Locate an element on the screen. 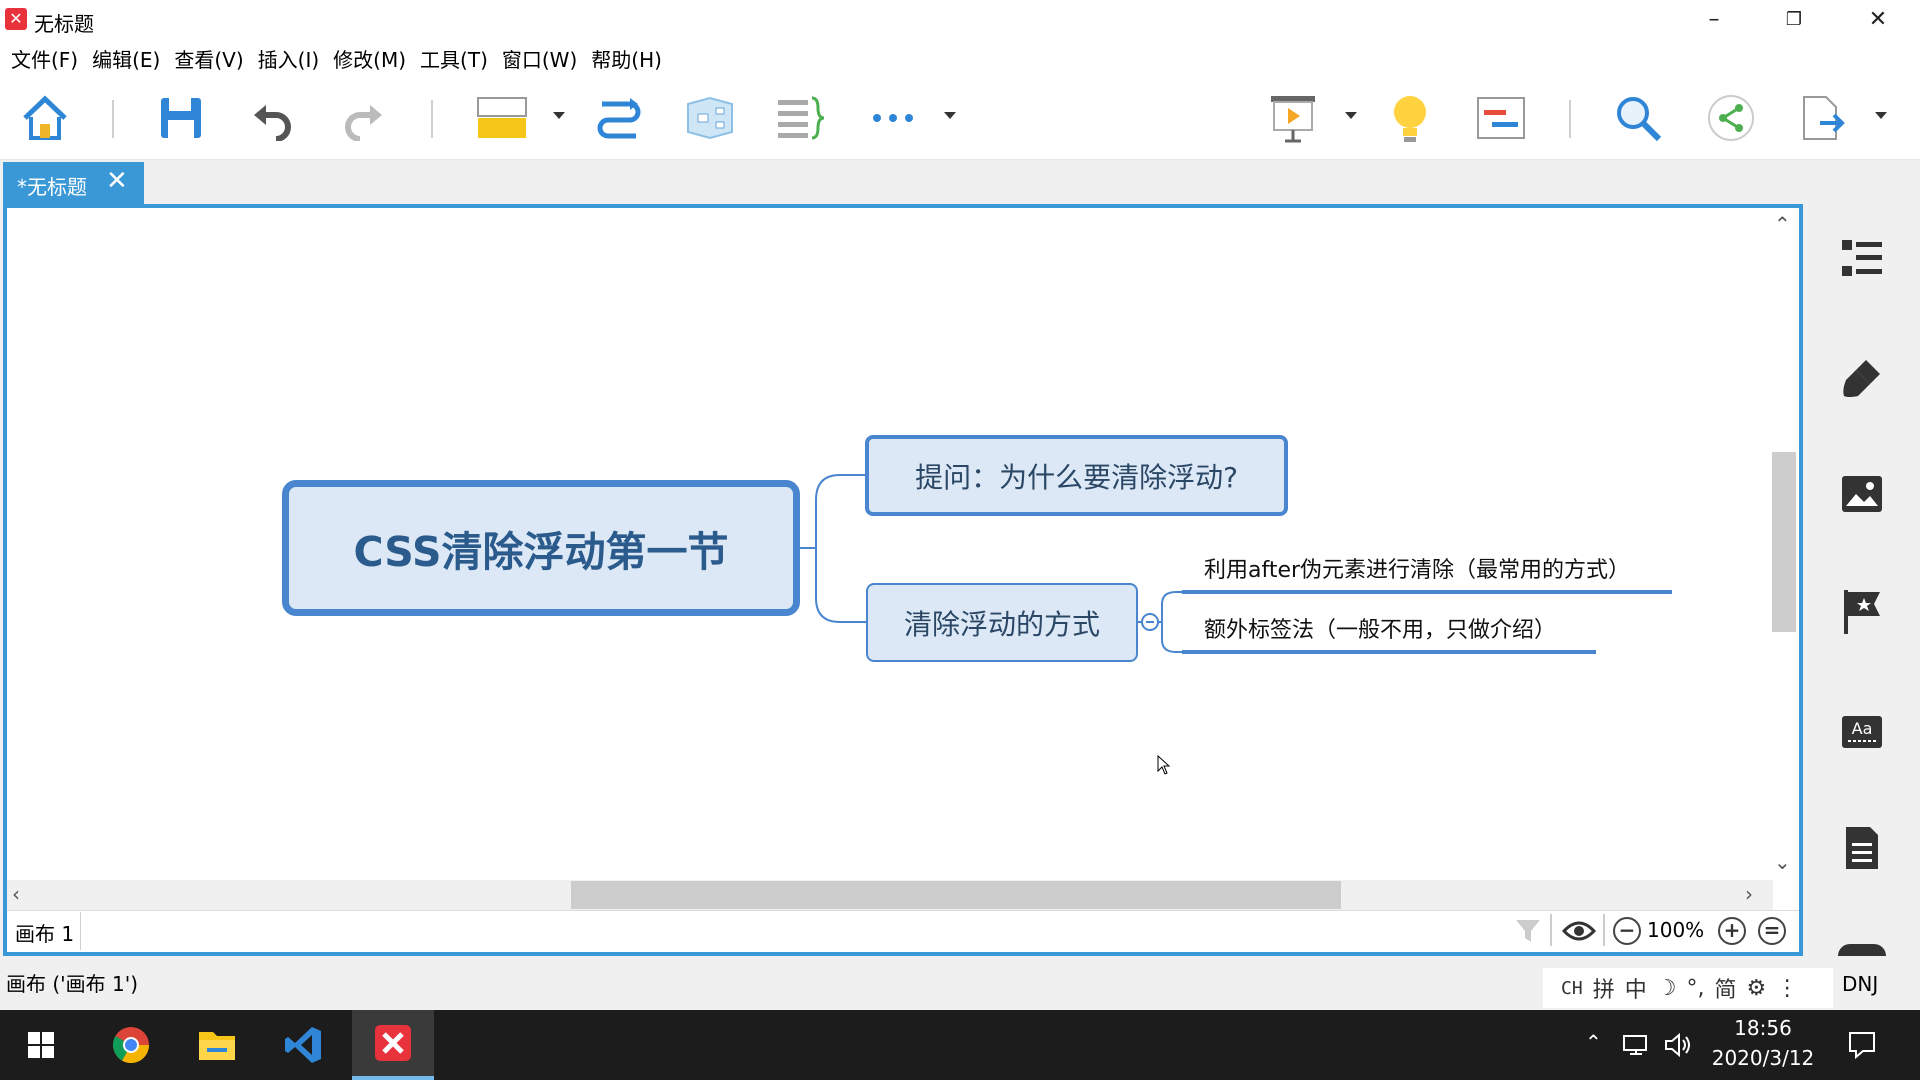  tray-chevron-up-icon: ⌃ is located at coordinates (1593, 1042).